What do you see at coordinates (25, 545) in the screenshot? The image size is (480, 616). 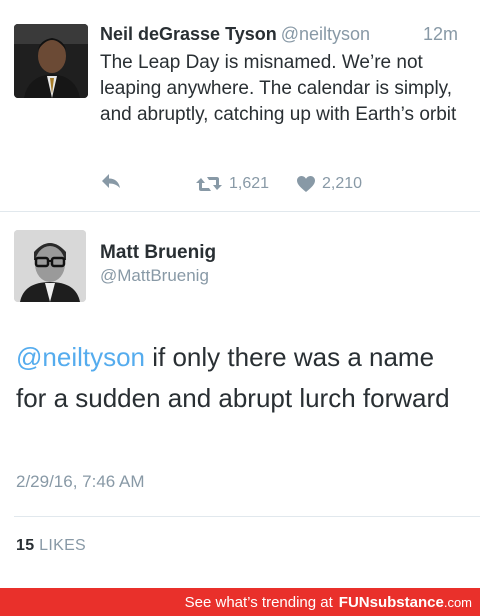 I see `likes-count: 15` at bounding box center [25, 545].